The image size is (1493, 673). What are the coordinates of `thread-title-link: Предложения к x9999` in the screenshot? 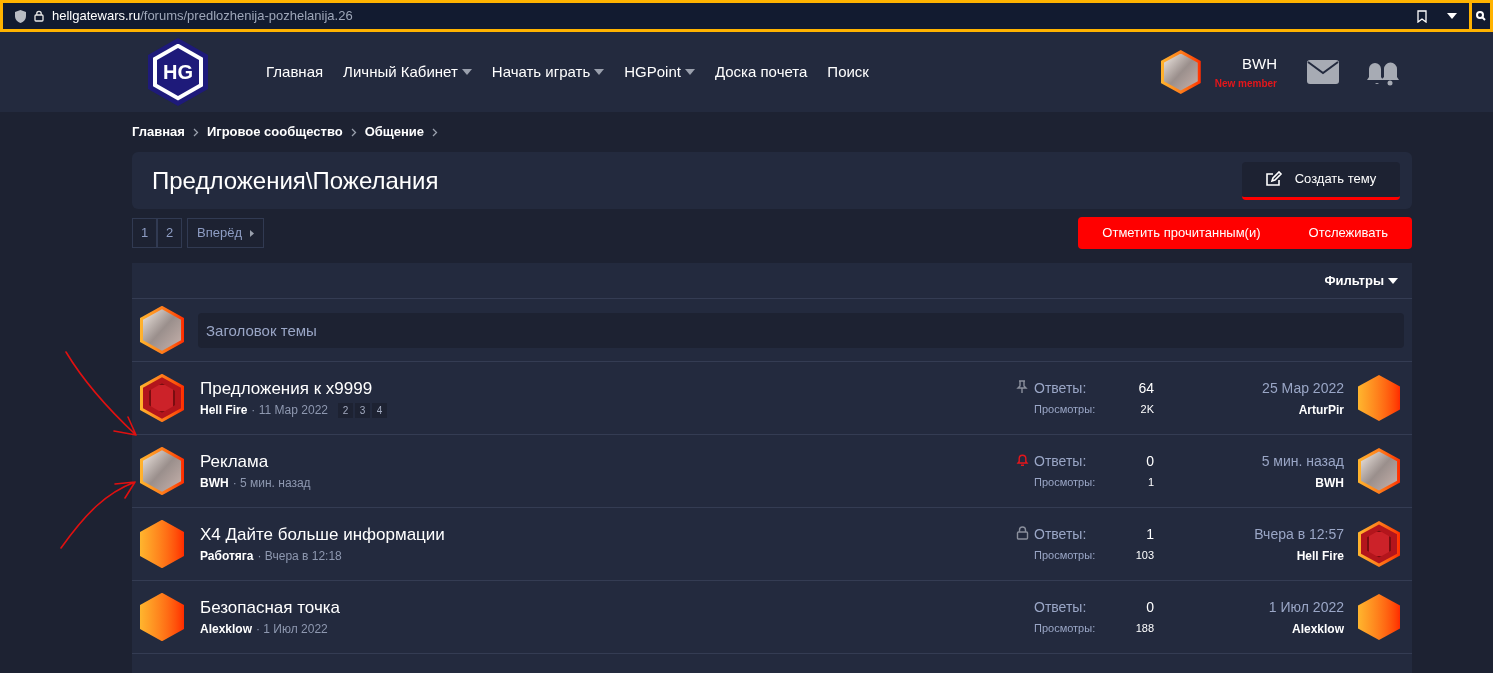 It's located at (606, 389).